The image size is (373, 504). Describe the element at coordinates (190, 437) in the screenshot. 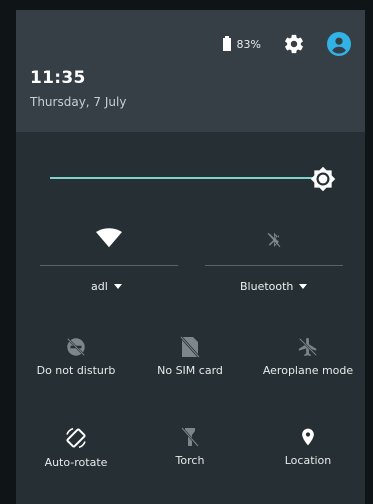

I see `torch-icon` at that location.